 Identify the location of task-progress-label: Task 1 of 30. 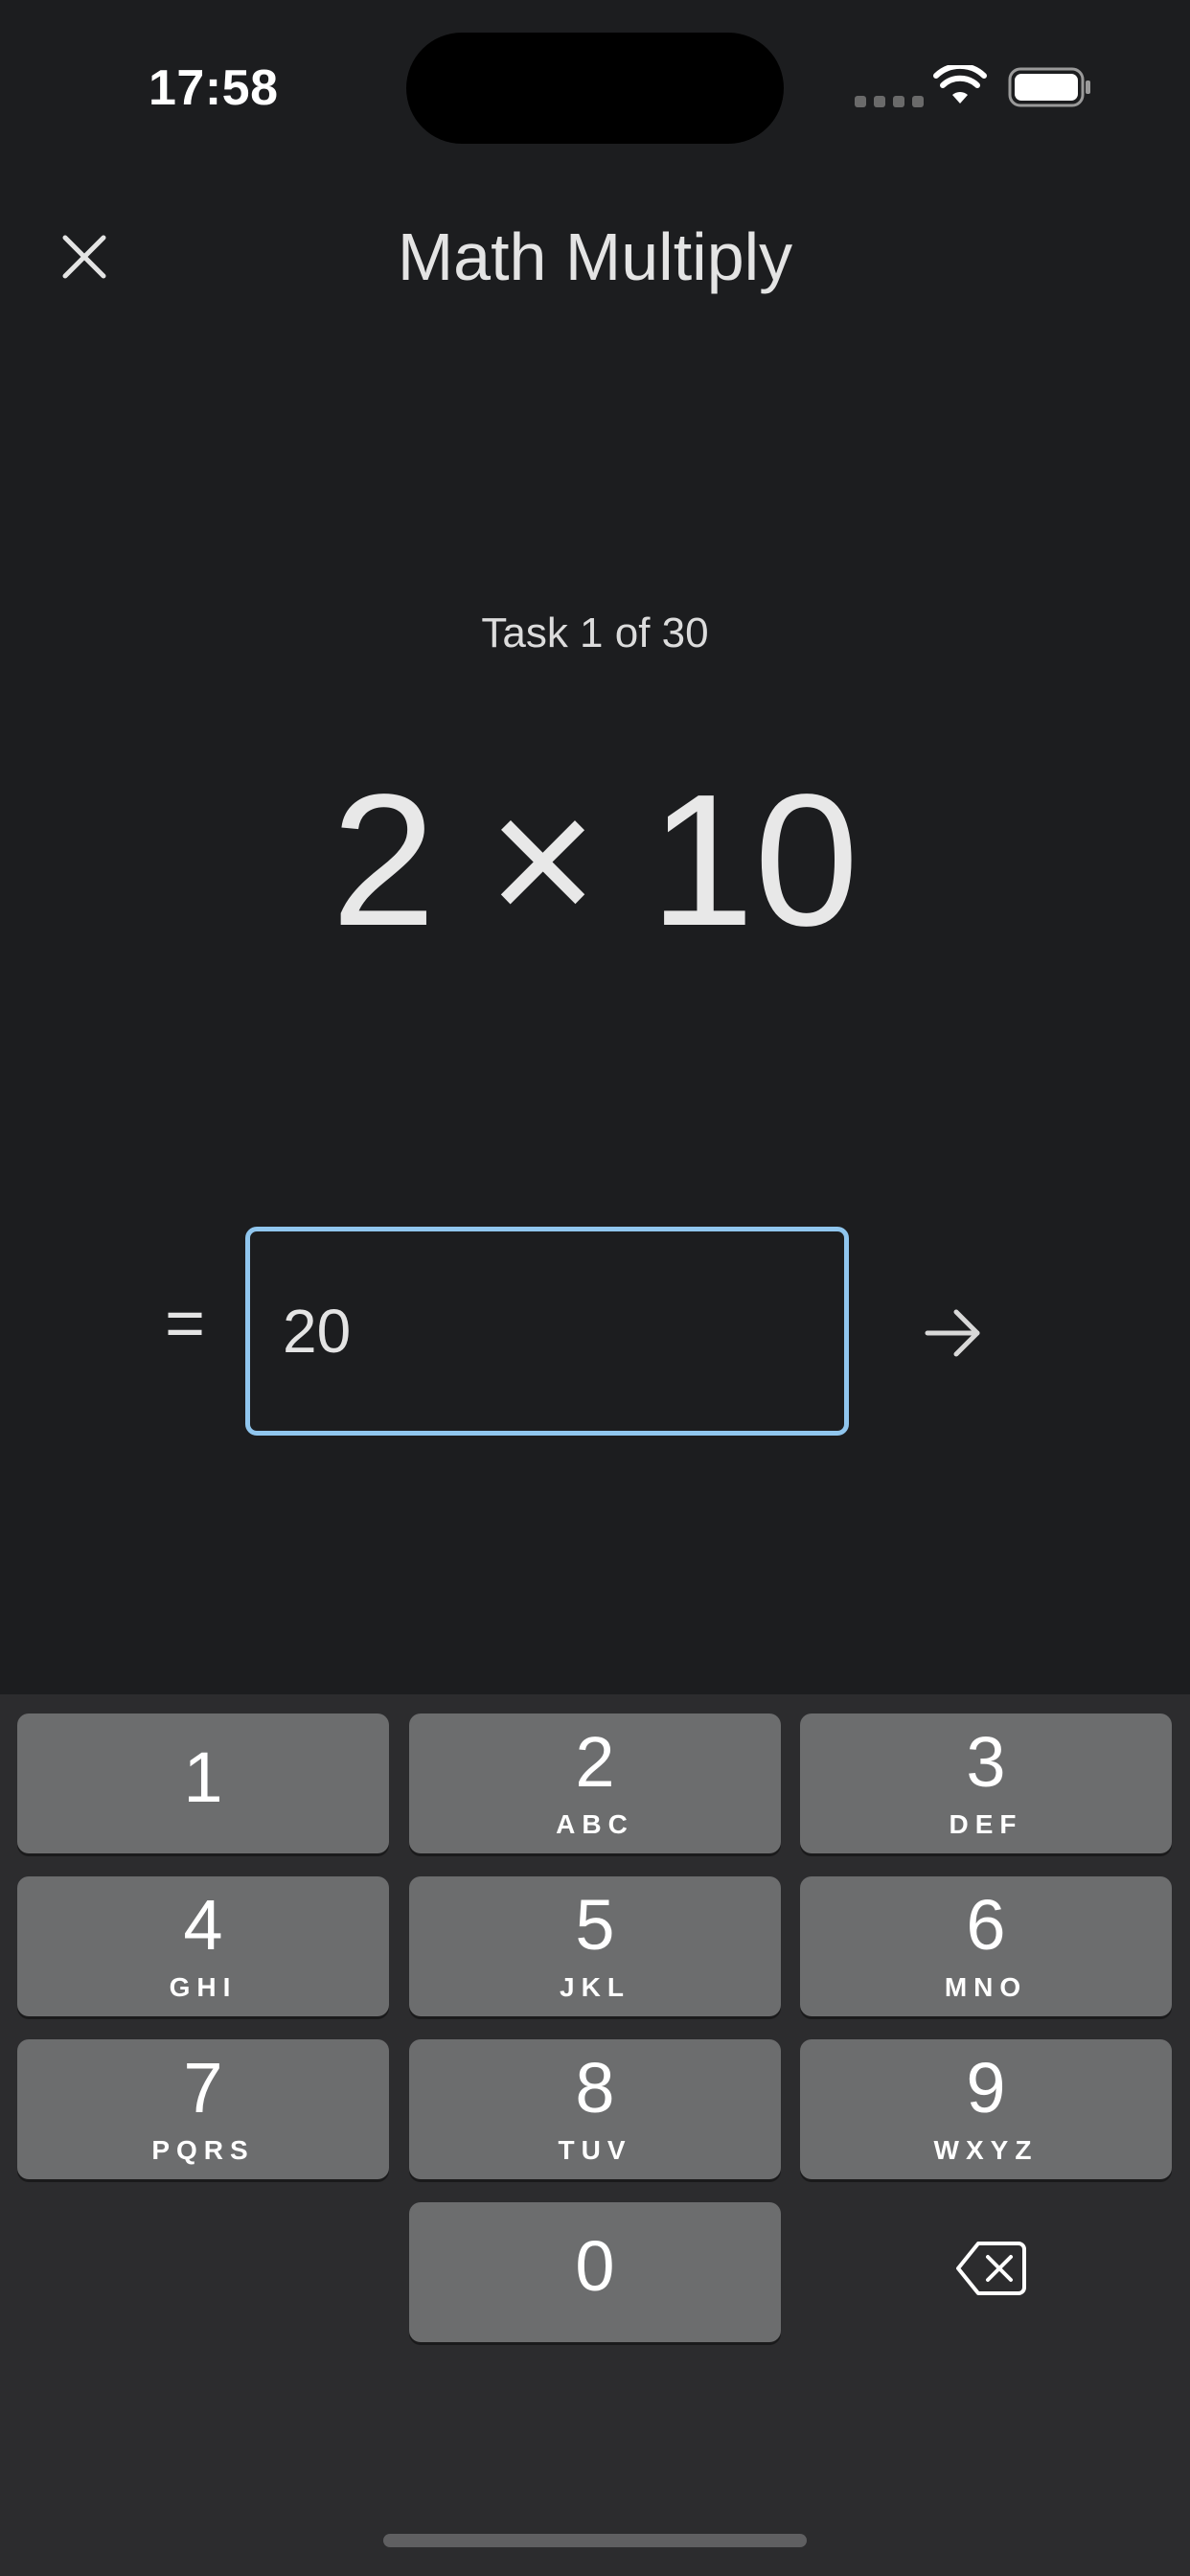
(595, 633).